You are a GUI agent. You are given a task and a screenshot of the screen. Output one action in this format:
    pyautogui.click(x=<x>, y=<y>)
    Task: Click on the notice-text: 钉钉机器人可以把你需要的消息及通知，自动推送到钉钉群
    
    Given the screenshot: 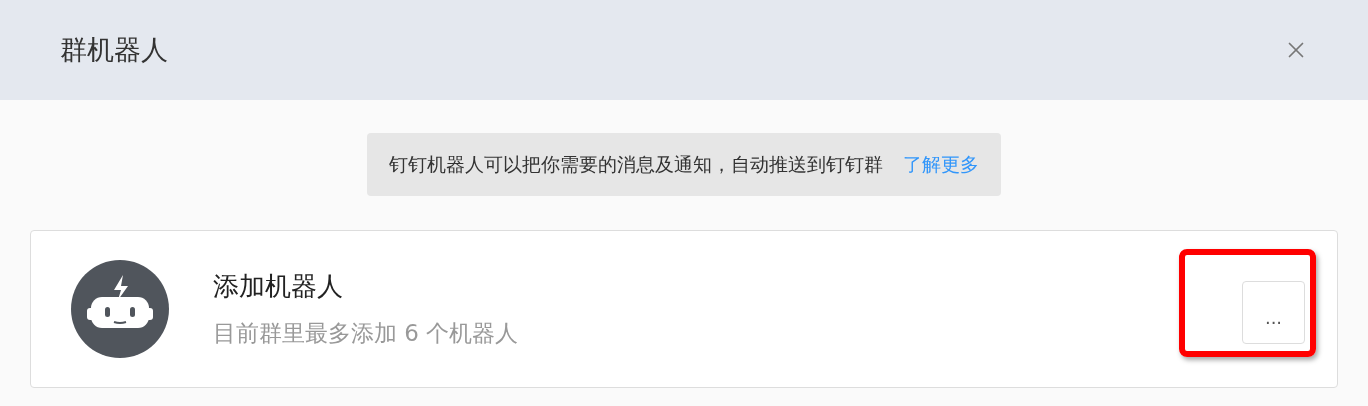 What is the action you would take?
    pyautogui.click(x=636, y=165)
    